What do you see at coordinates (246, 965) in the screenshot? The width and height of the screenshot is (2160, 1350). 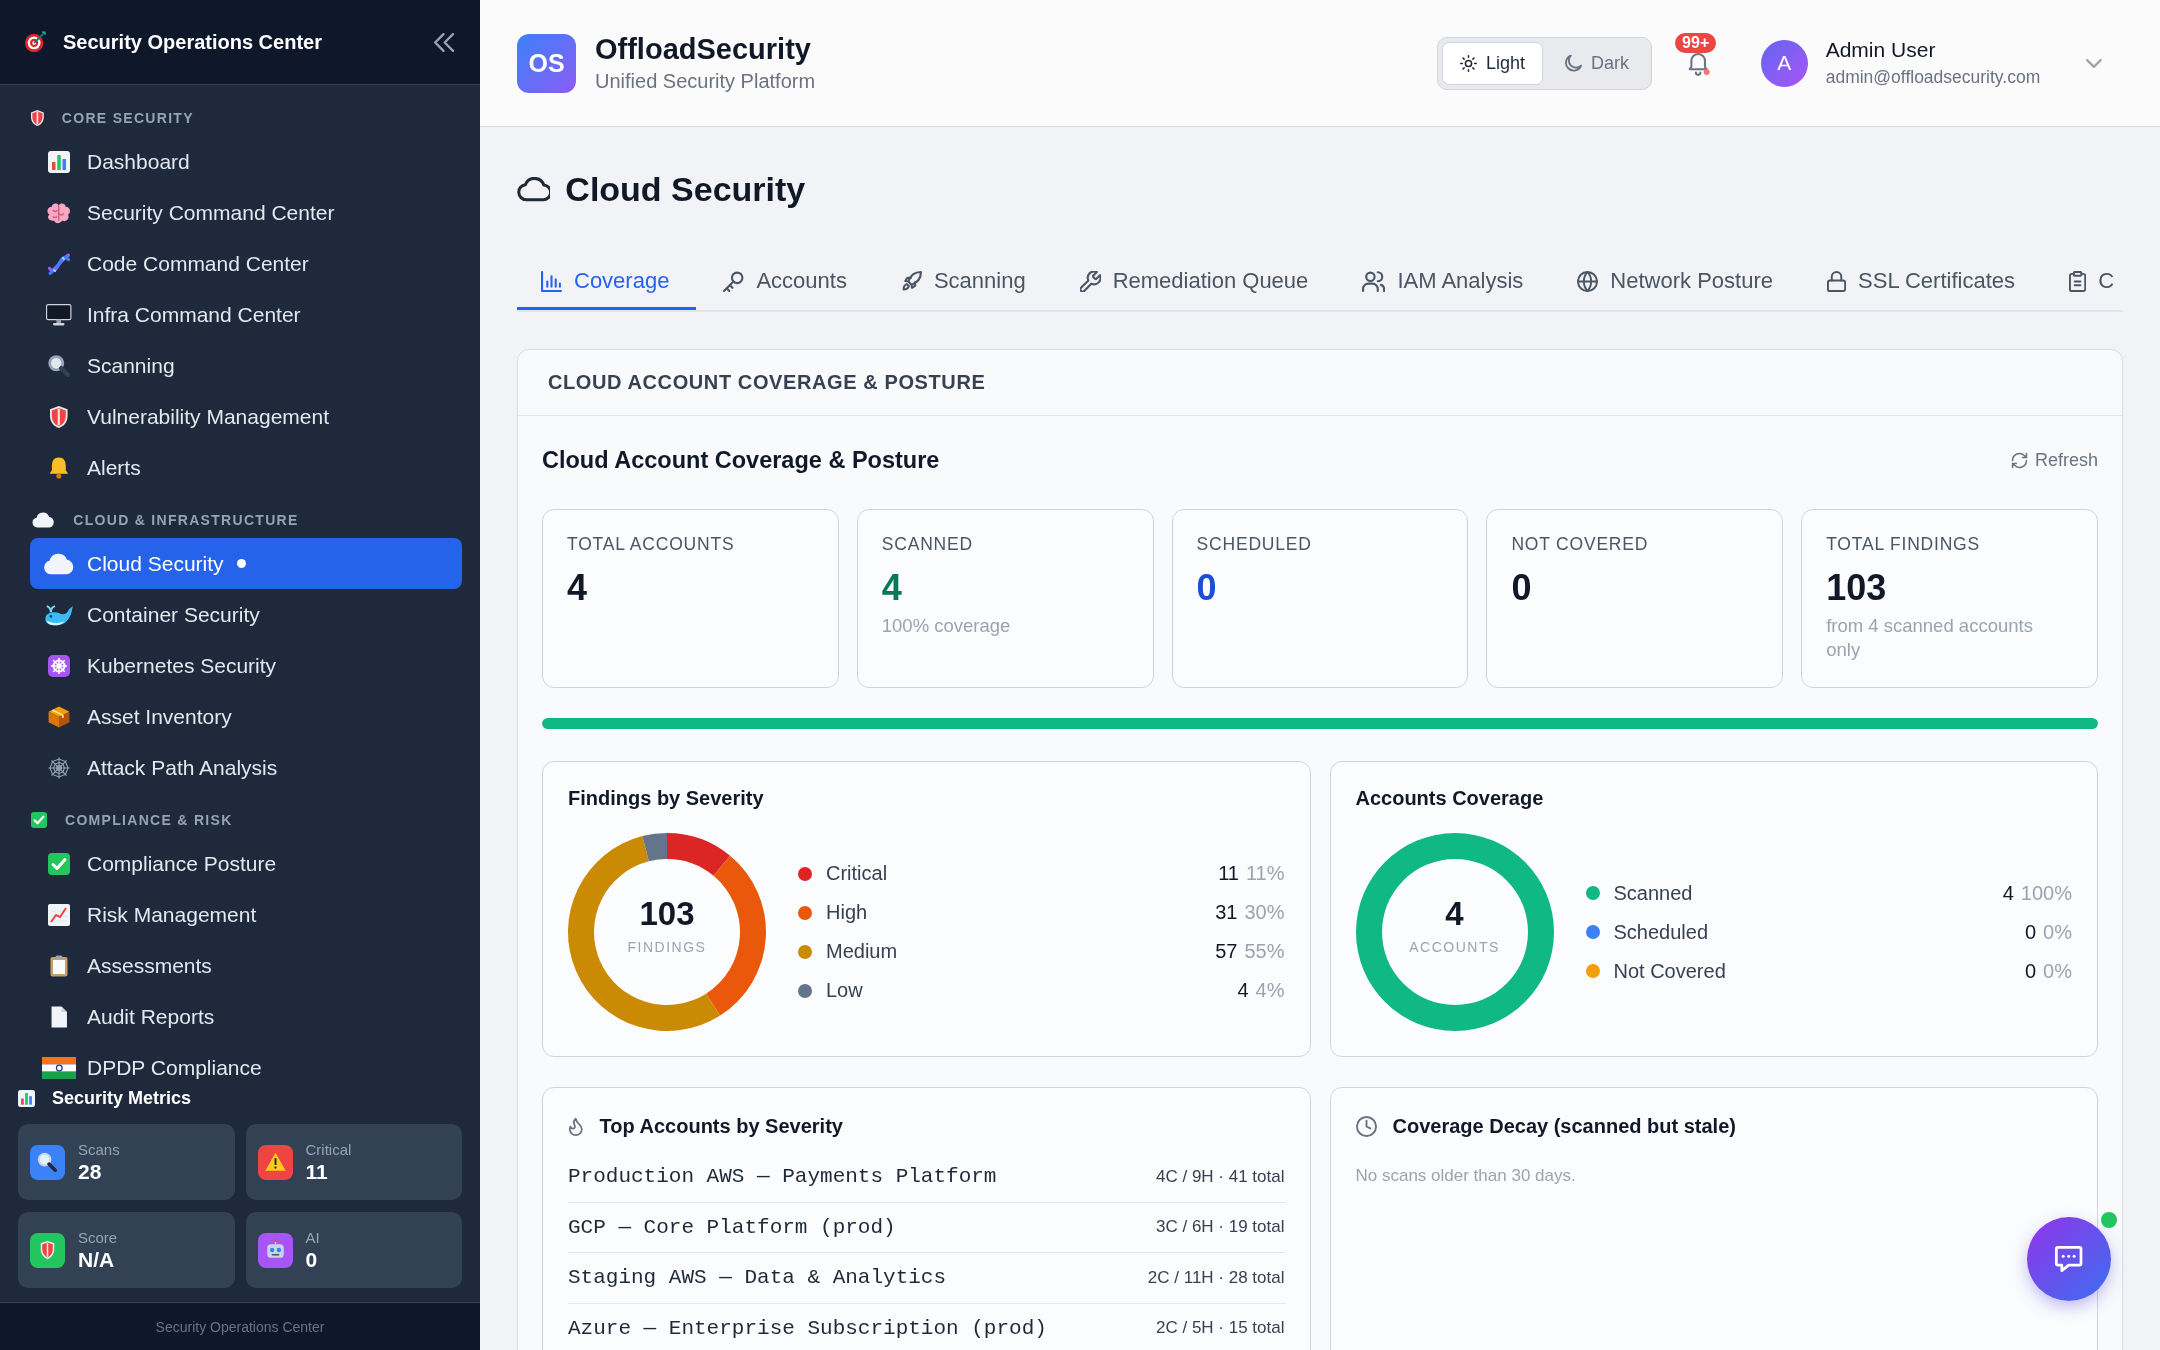 I see `nav-item: Assessments` at bounding box center [246, 965].